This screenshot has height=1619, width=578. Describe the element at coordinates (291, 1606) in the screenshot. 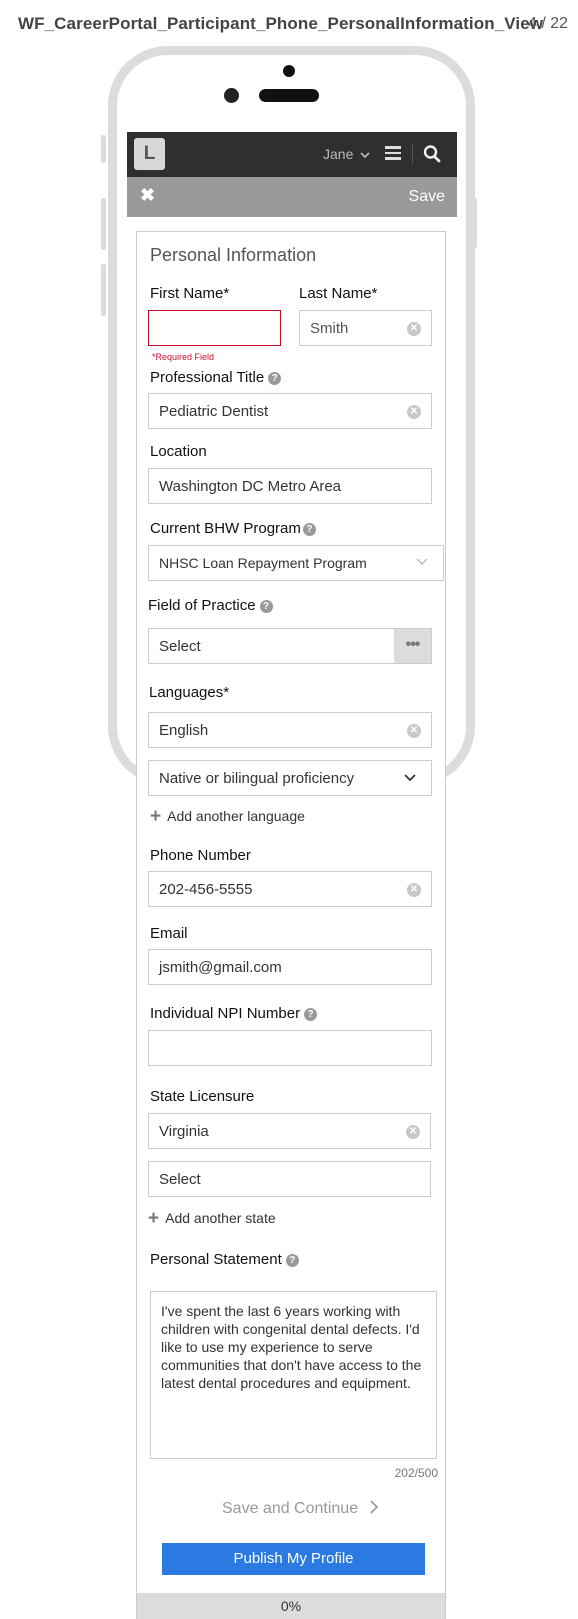

I see `progress-bar: 0%` at that location.